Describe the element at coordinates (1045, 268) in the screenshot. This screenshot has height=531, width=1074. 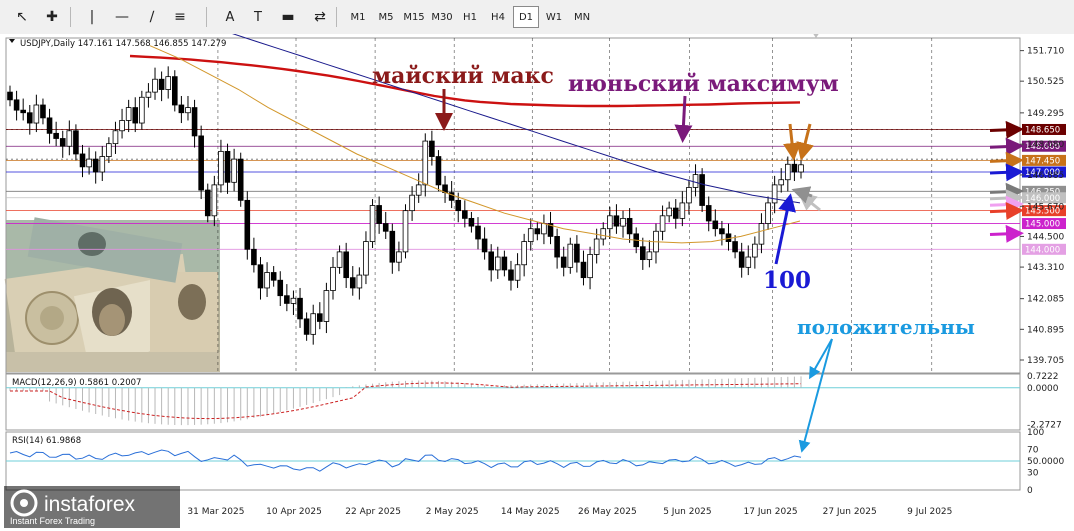
I see `price-tick-label: 143.310` at that location.